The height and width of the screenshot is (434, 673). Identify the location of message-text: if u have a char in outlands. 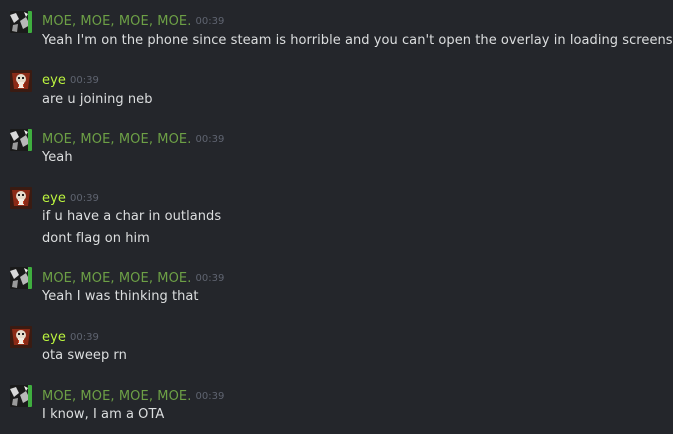
(132, 216).